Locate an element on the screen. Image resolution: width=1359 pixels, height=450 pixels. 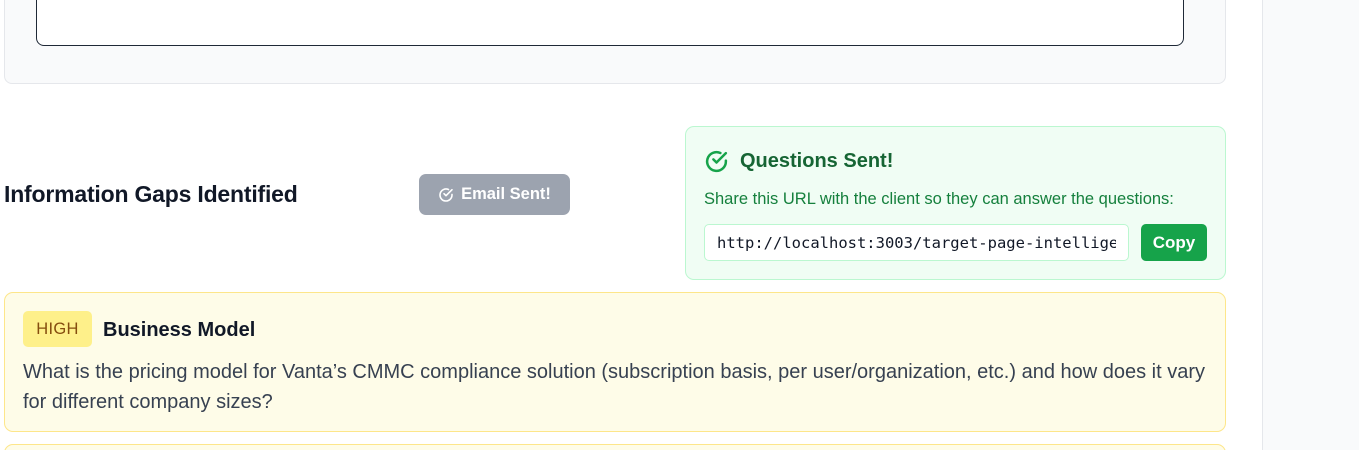
copy-button: Copy is located at coordinates (1174, 242).